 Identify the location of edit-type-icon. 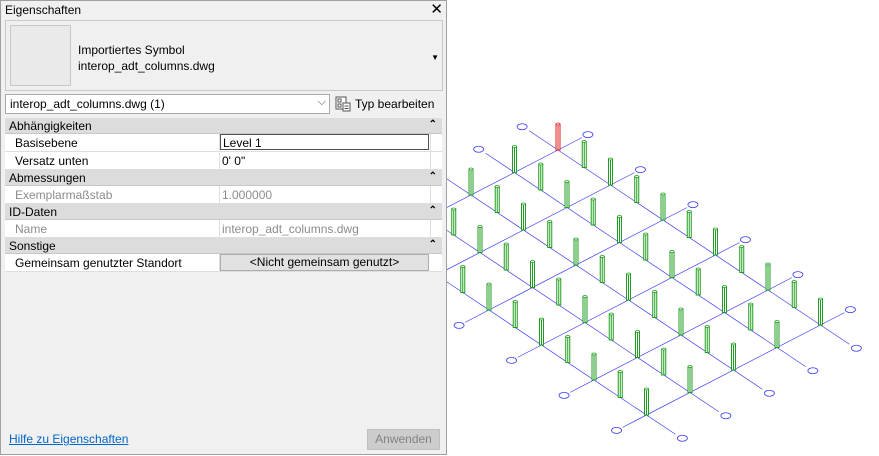
(343, 104).